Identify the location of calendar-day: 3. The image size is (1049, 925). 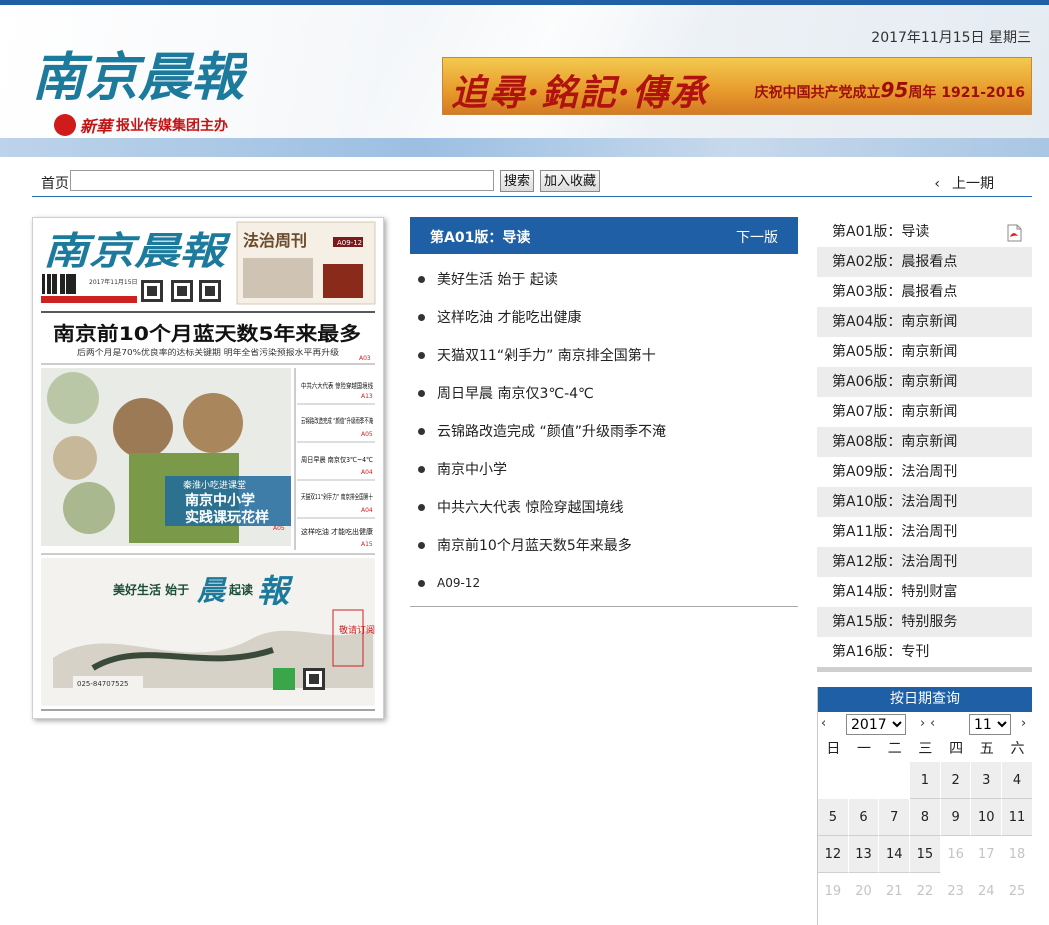
(987, 780).